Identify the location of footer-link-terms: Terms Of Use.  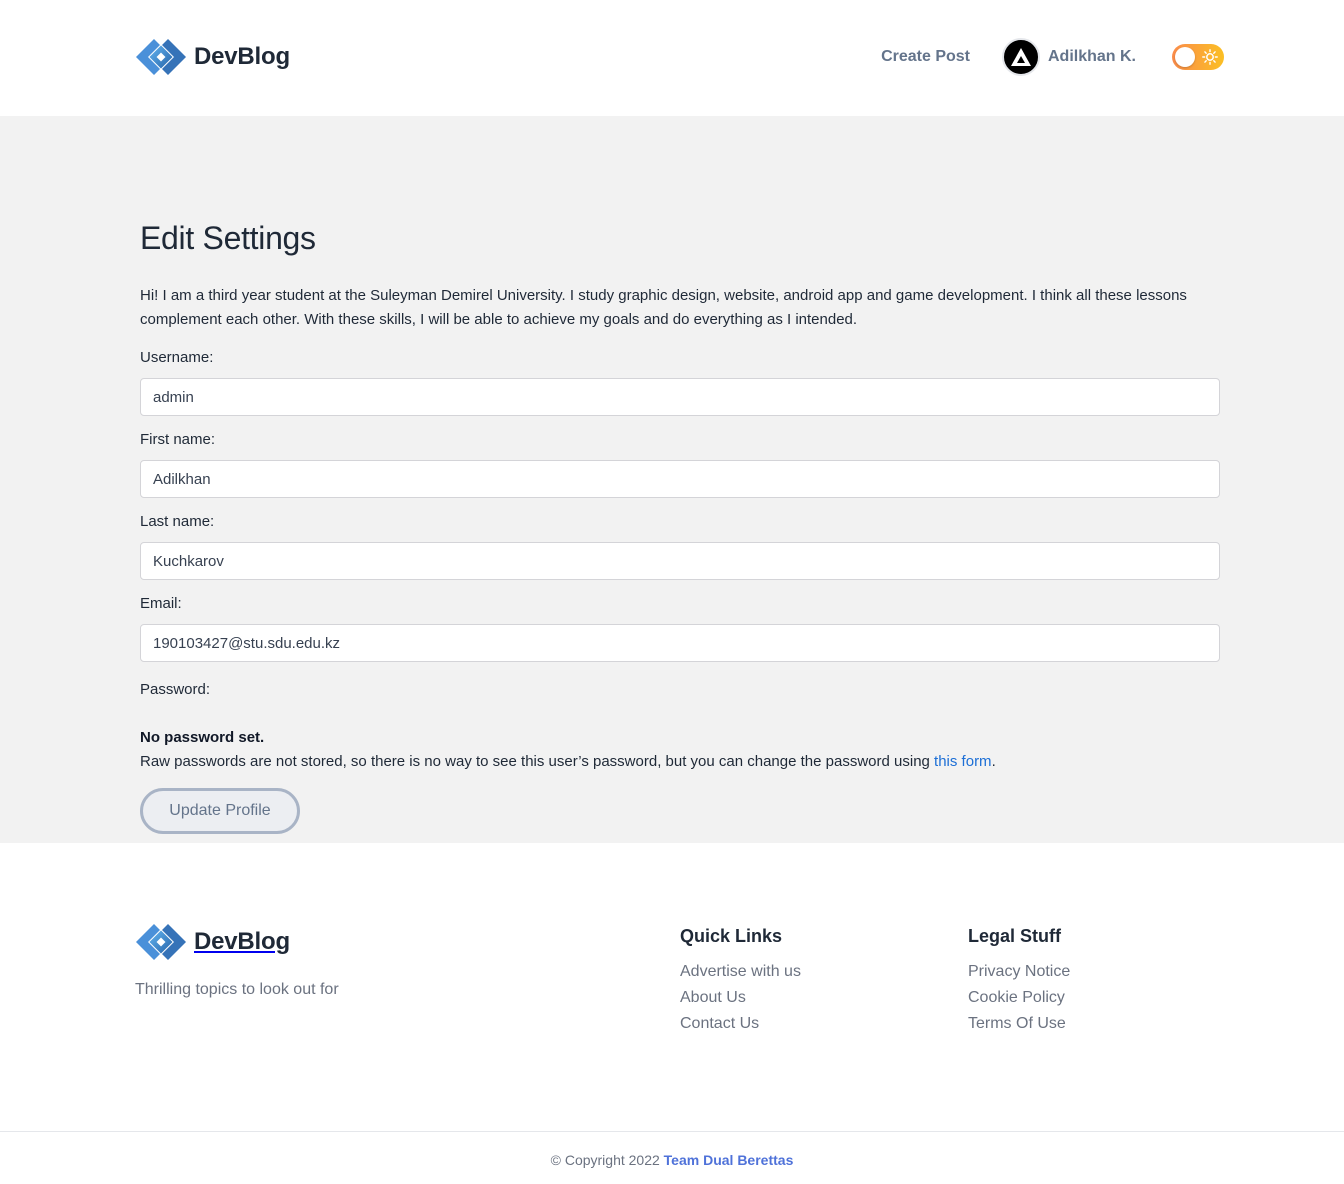
(1019, 1024).